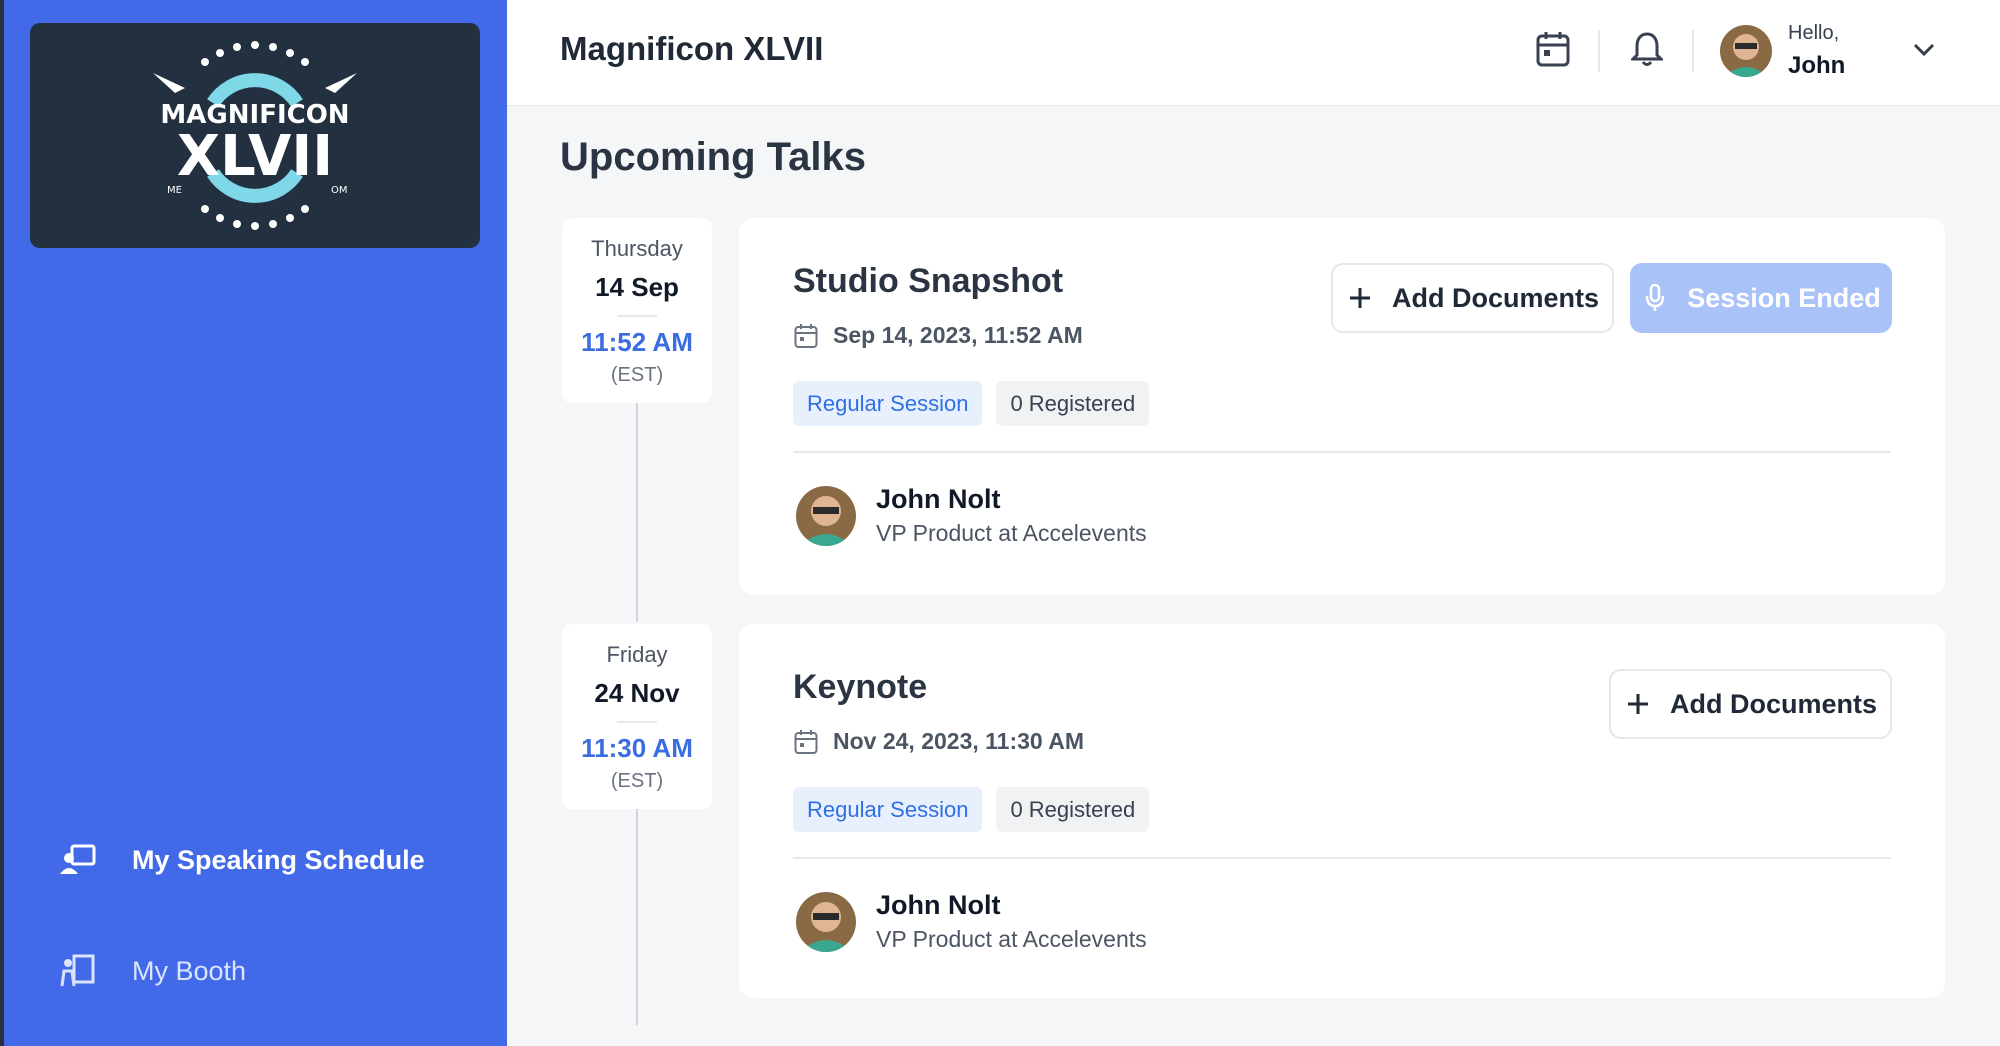  Describe the element at coordinates (1253, 53) in the screenshot. I see `top-header: Magnificon XLVII Hello, John` at that location.